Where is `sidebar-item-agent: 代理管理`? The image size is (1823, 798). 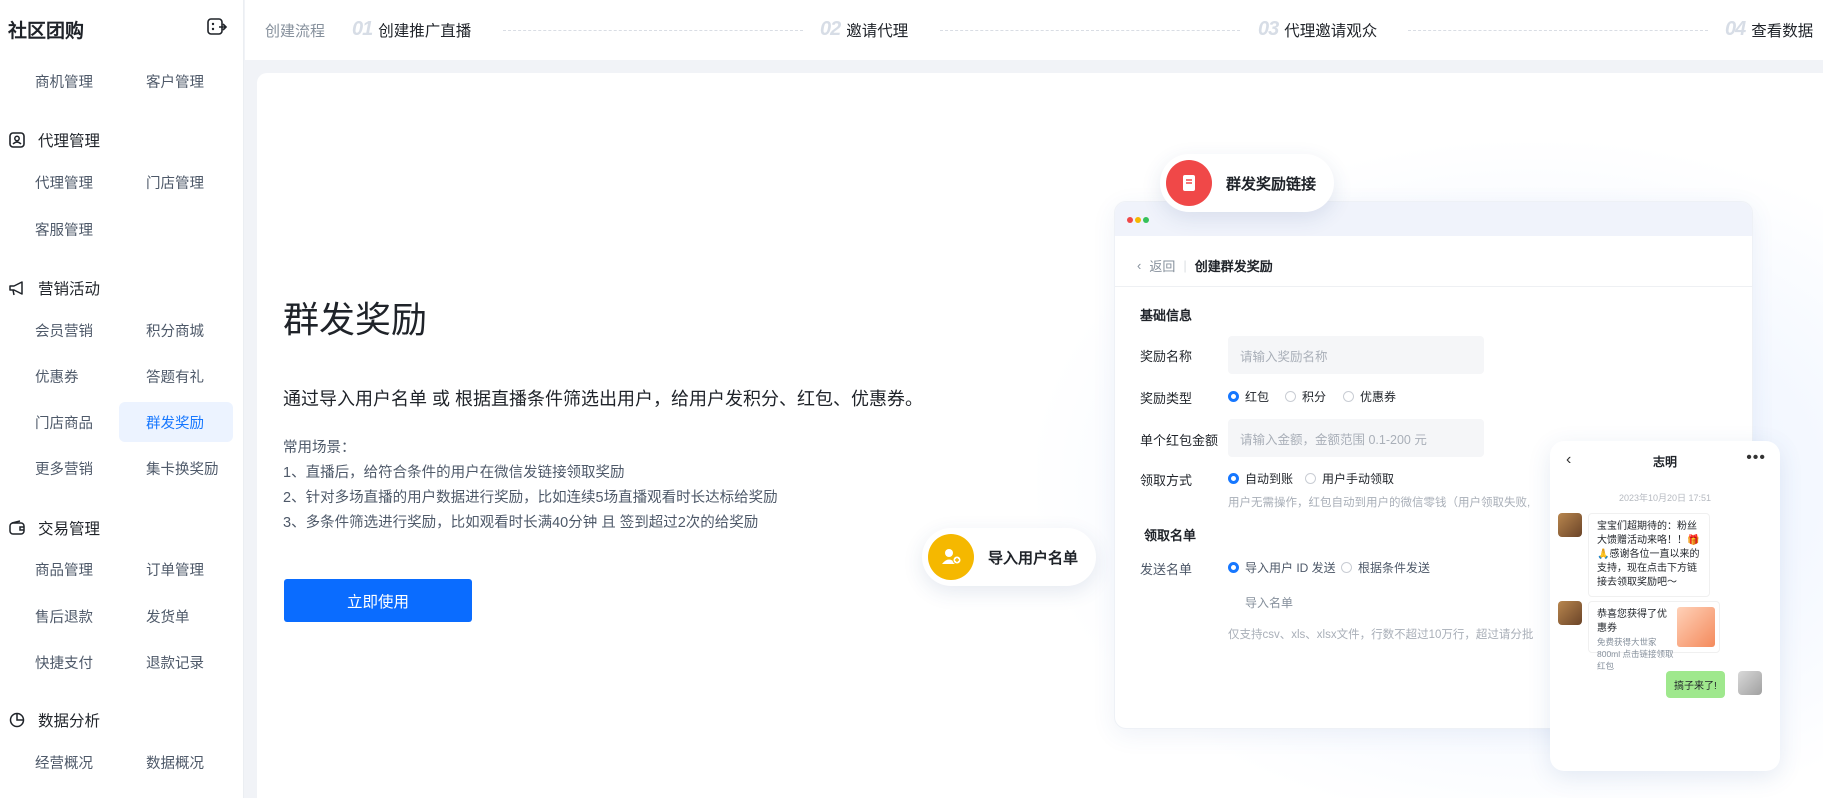
sidebar-item-agent: 代理管理 is located at coordinates (65, 182).